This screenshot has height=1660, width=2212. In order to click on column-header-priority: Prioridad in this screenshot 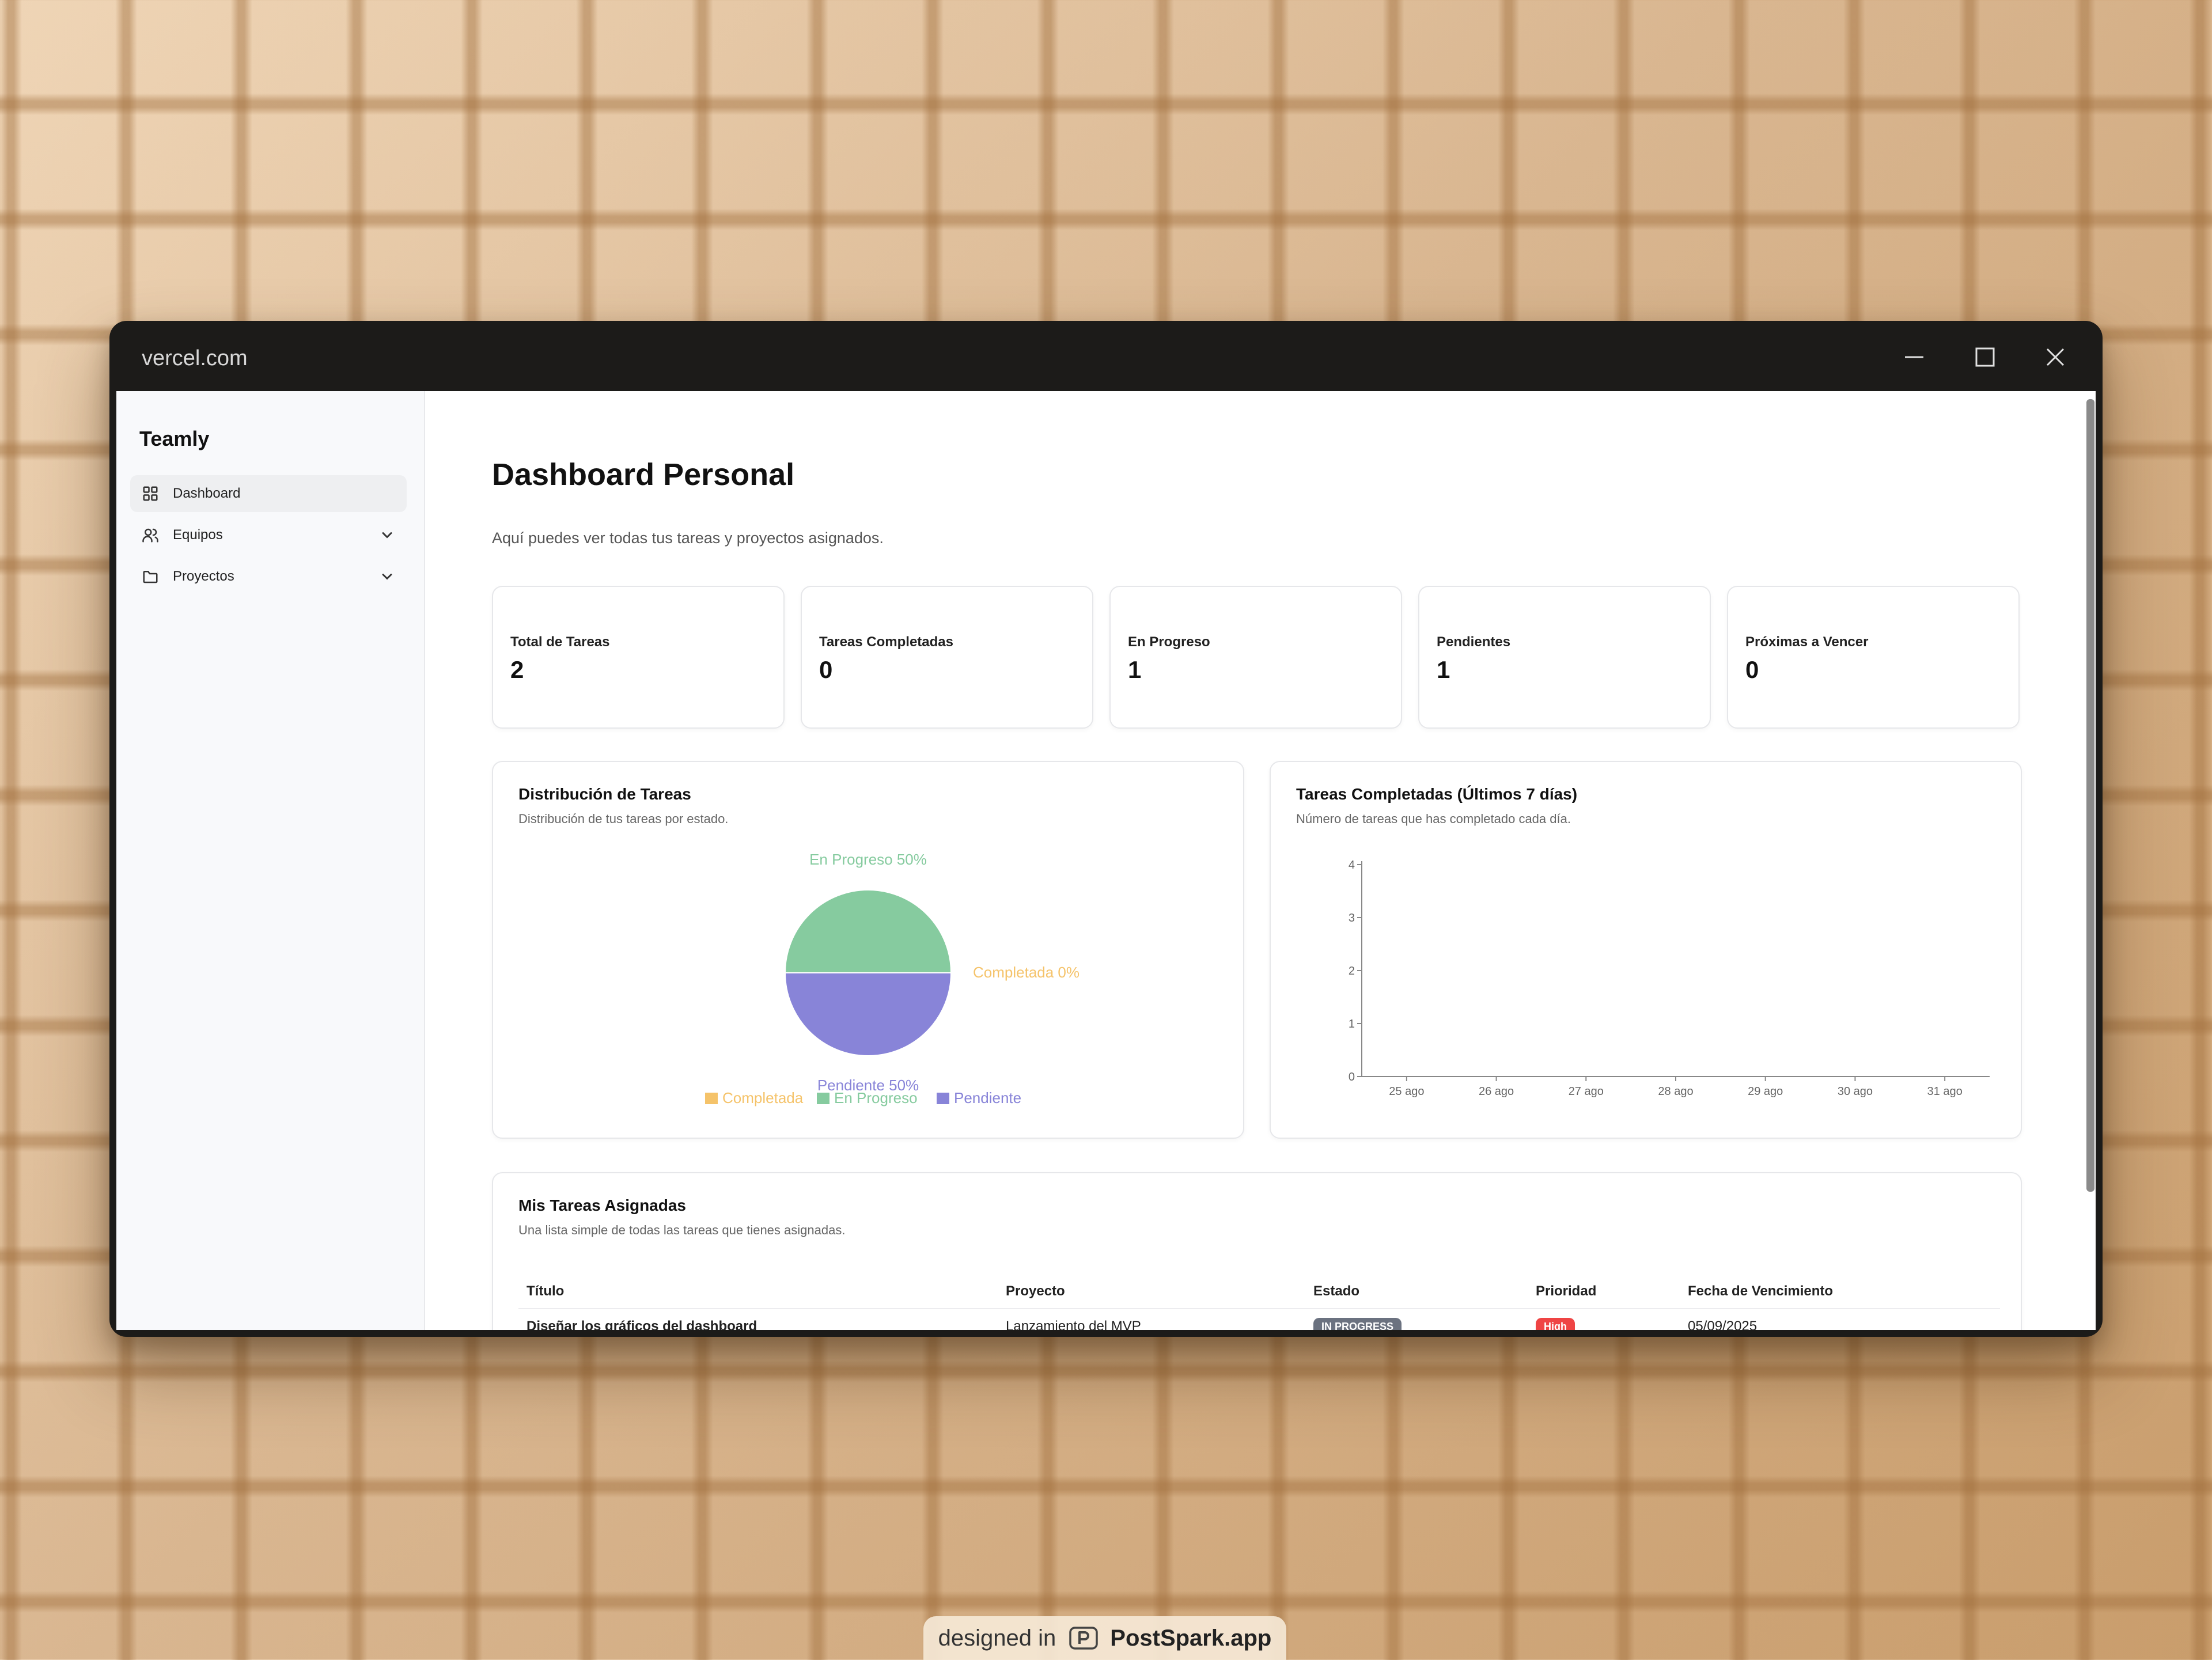, I will do `click(1604, 1292)`.